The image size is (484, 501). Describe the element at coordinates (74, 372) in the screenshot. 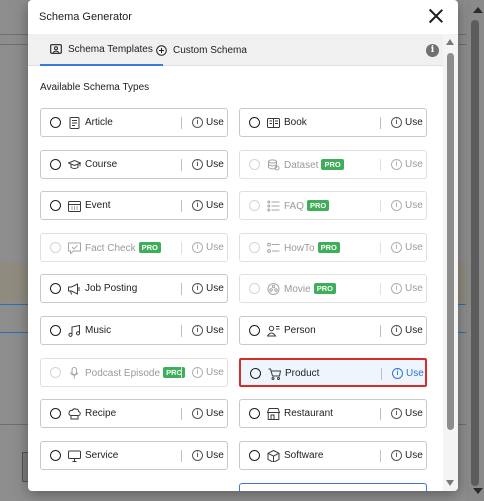

I see `microphone-icon` at that location.